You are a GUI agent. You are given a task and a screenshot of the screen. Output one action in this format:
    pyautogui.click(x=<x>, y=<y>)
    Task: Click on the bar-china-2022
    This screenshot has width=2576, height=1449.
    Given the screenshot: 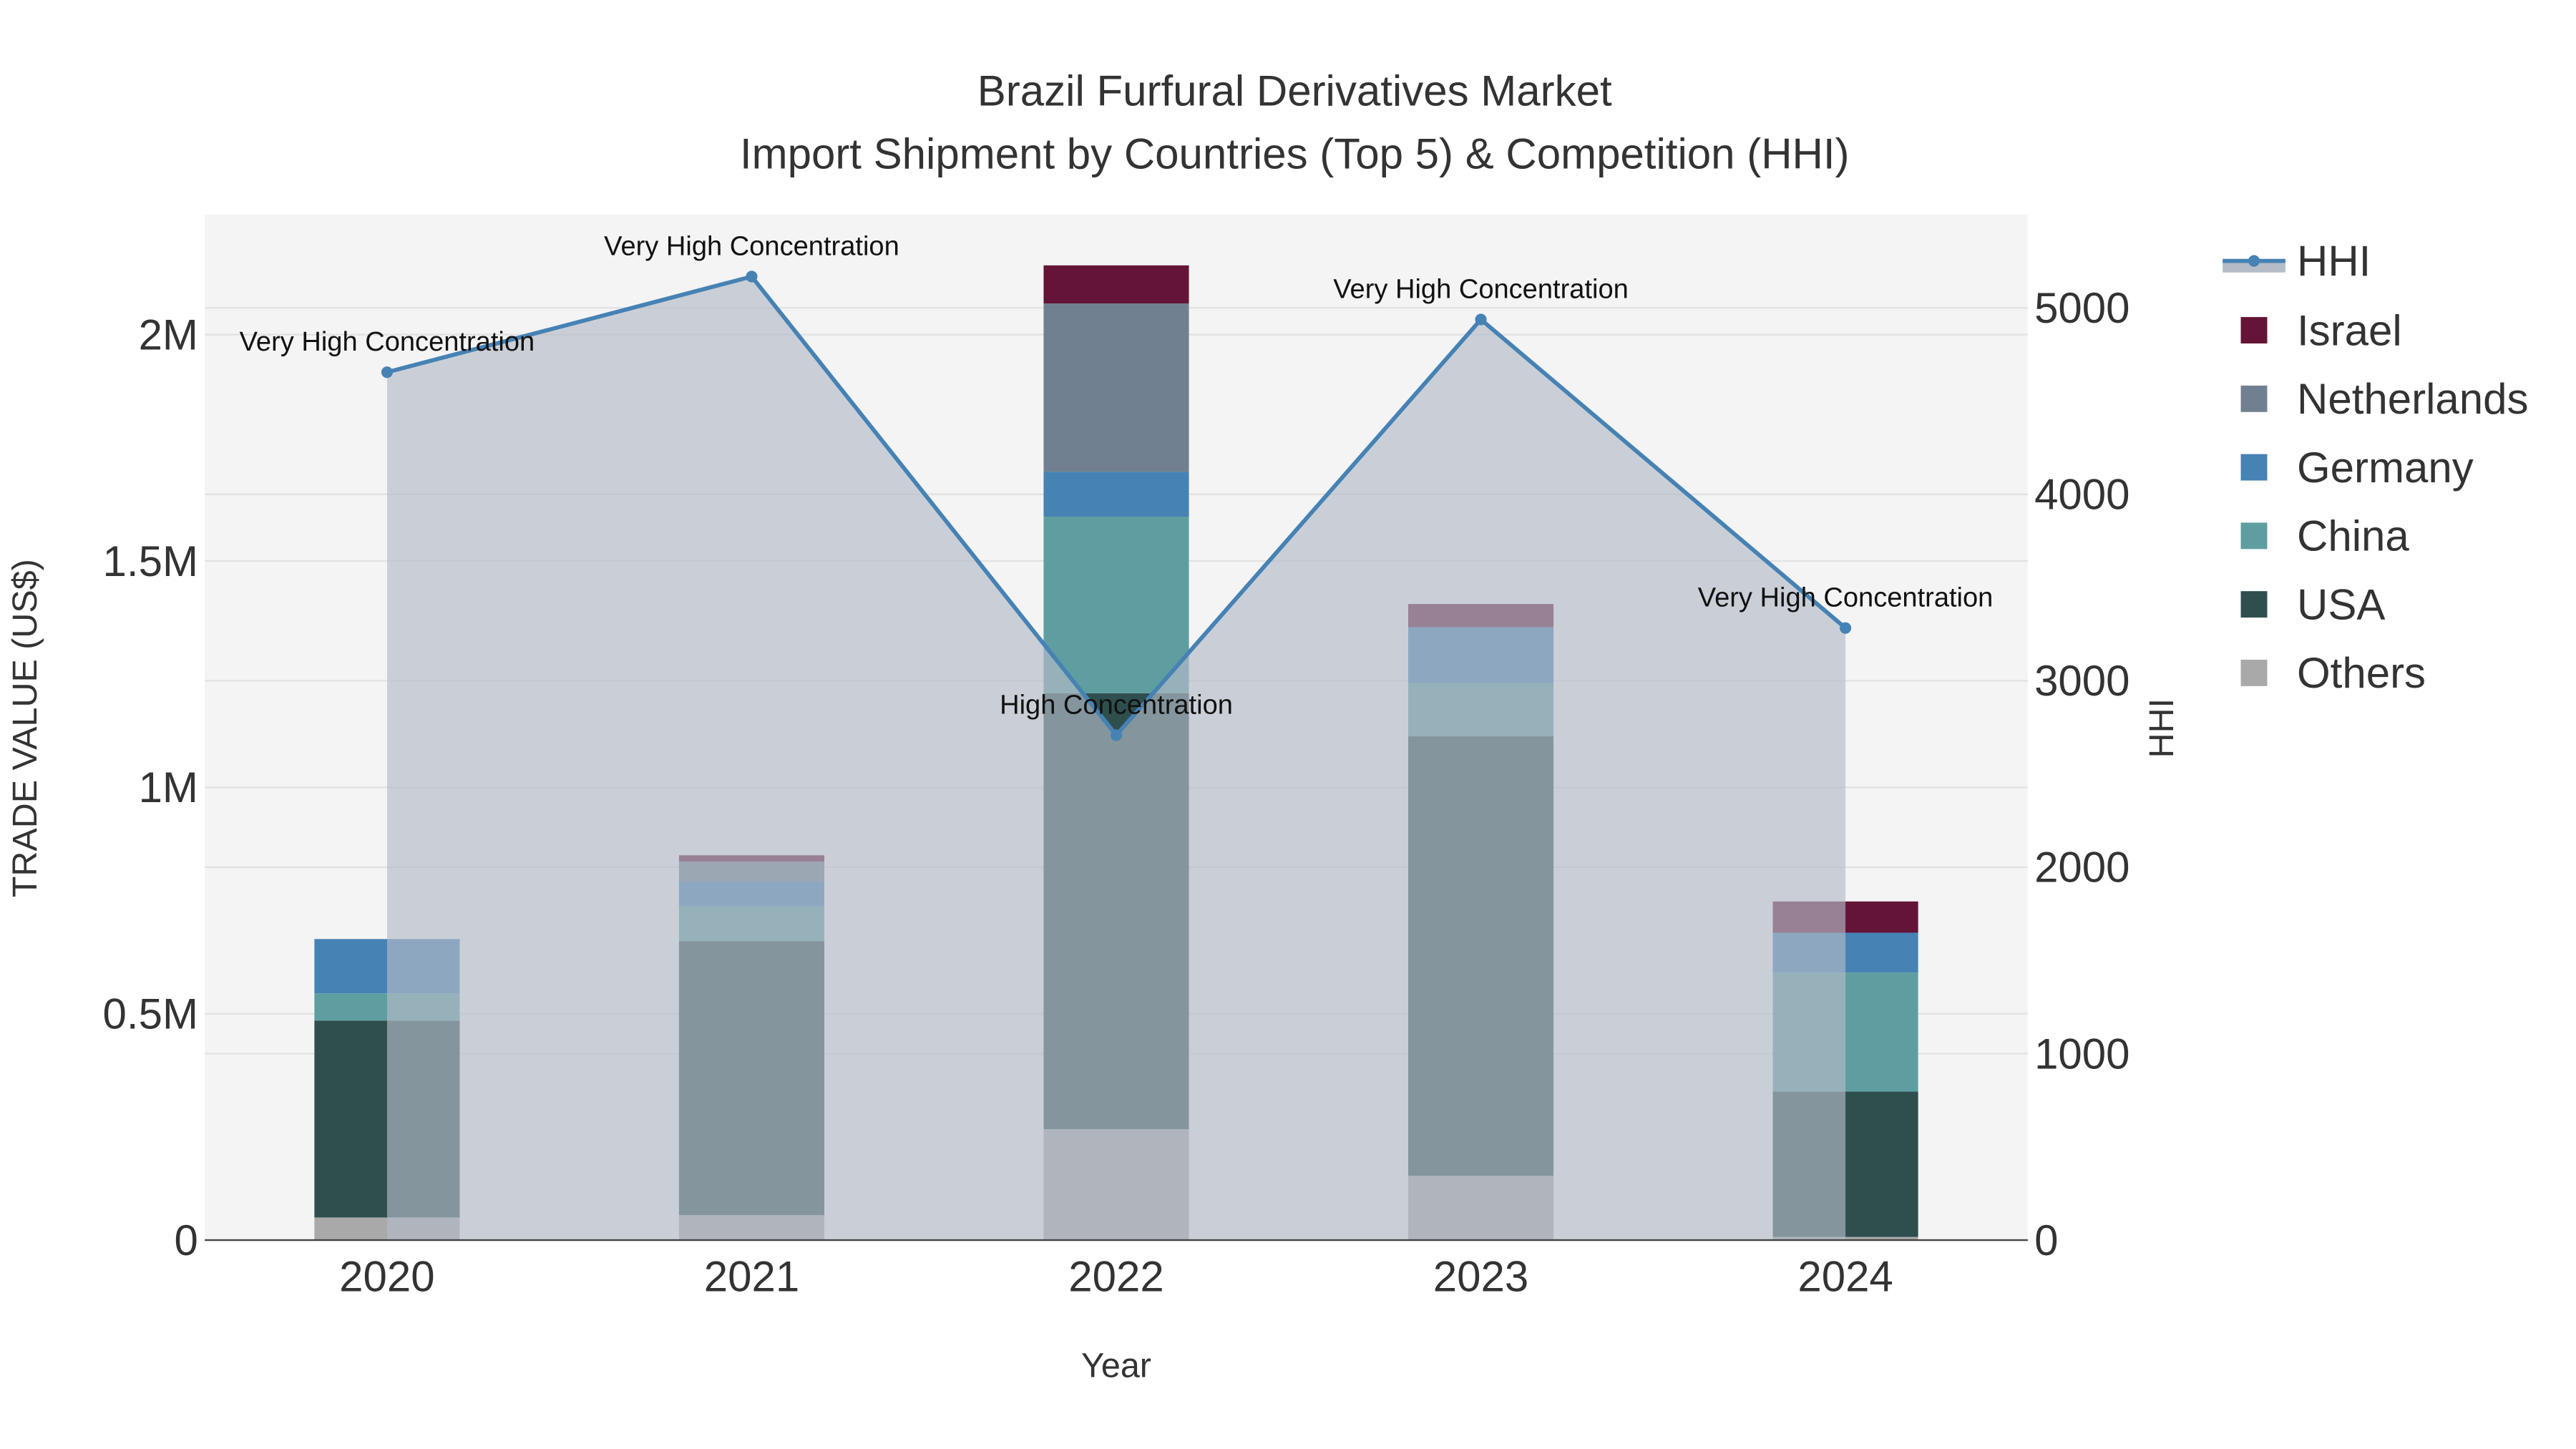 What is the action you would take?
    pyautogui.click(x=1116, y=605)
    